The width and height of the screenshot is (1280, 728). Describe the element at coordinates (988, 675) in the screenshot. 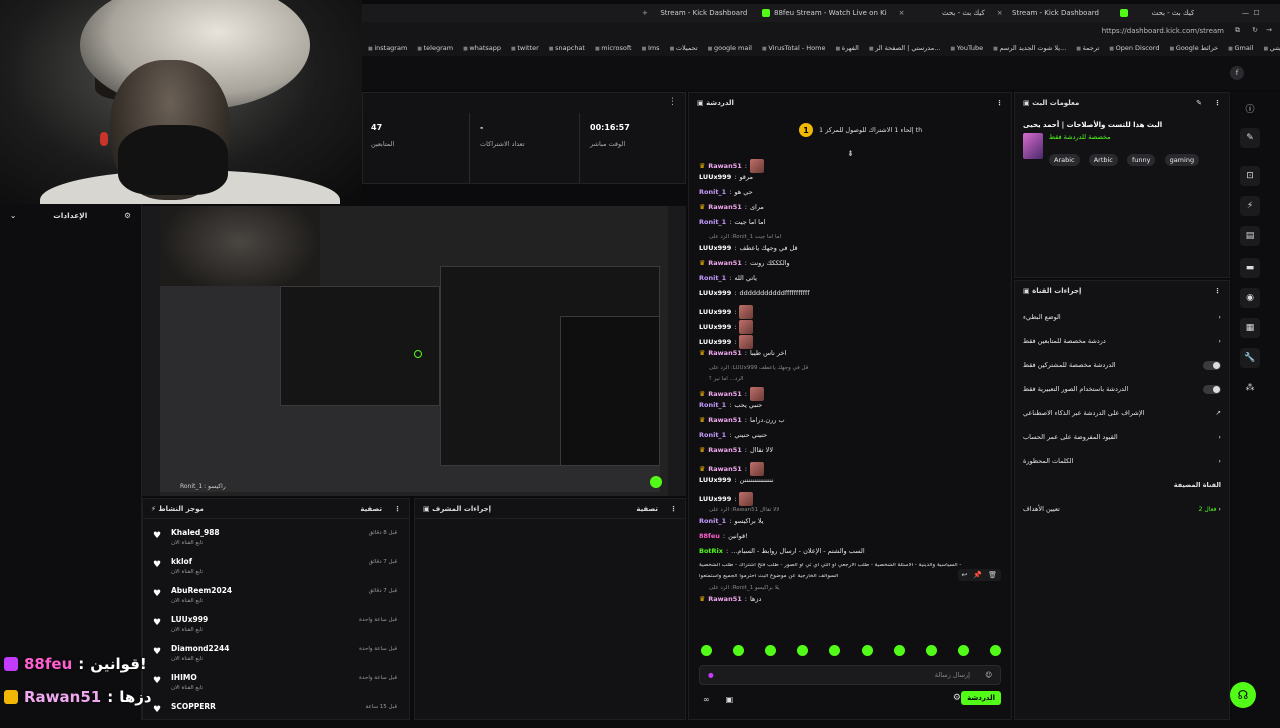

I see `emoji-icon: ☺` at that location.